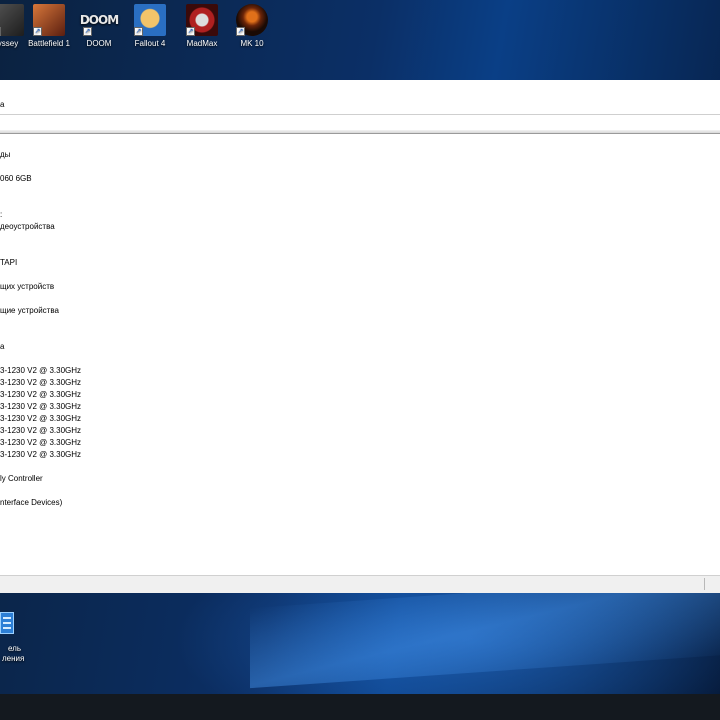 The width and height of the screenshot is (720, 720). What do you see at coordinates (1, 215) in the screenshot?
I see `tree-item-ports: :` at bounding box center [1, 215].